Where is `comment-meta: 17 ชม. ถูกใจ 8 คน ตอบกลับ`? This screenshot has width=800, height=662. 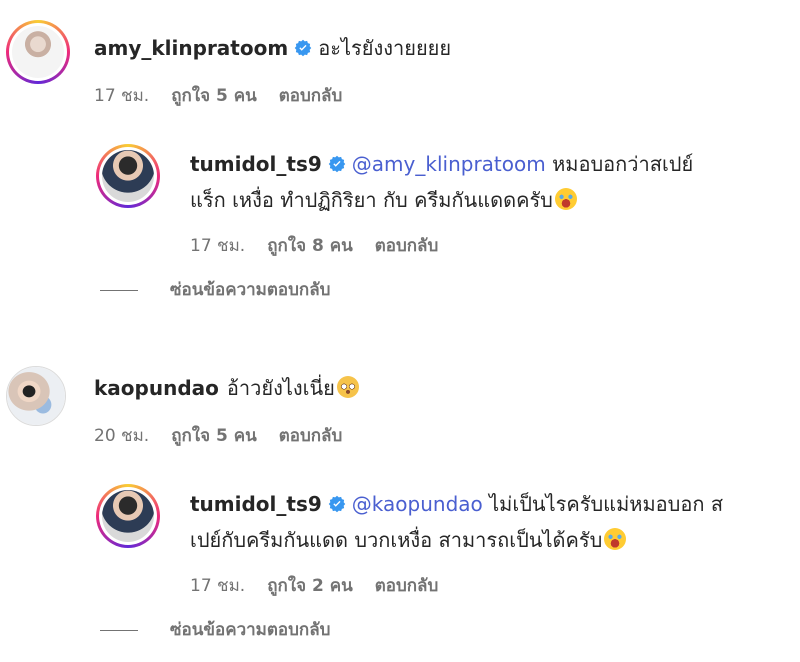
comment-meta: 17 ชม. ถูกใจ 8 คน ตอบกลับ is located at coordinates (325, 245).